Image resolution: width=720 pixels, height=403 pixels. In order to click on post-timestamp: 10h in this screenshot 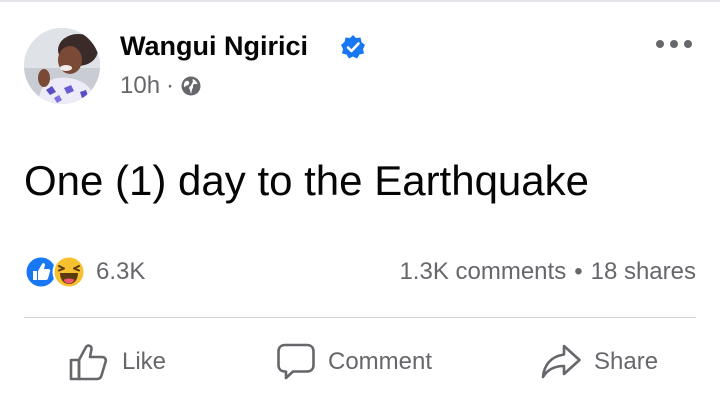, I will do `click(140, 86)`.